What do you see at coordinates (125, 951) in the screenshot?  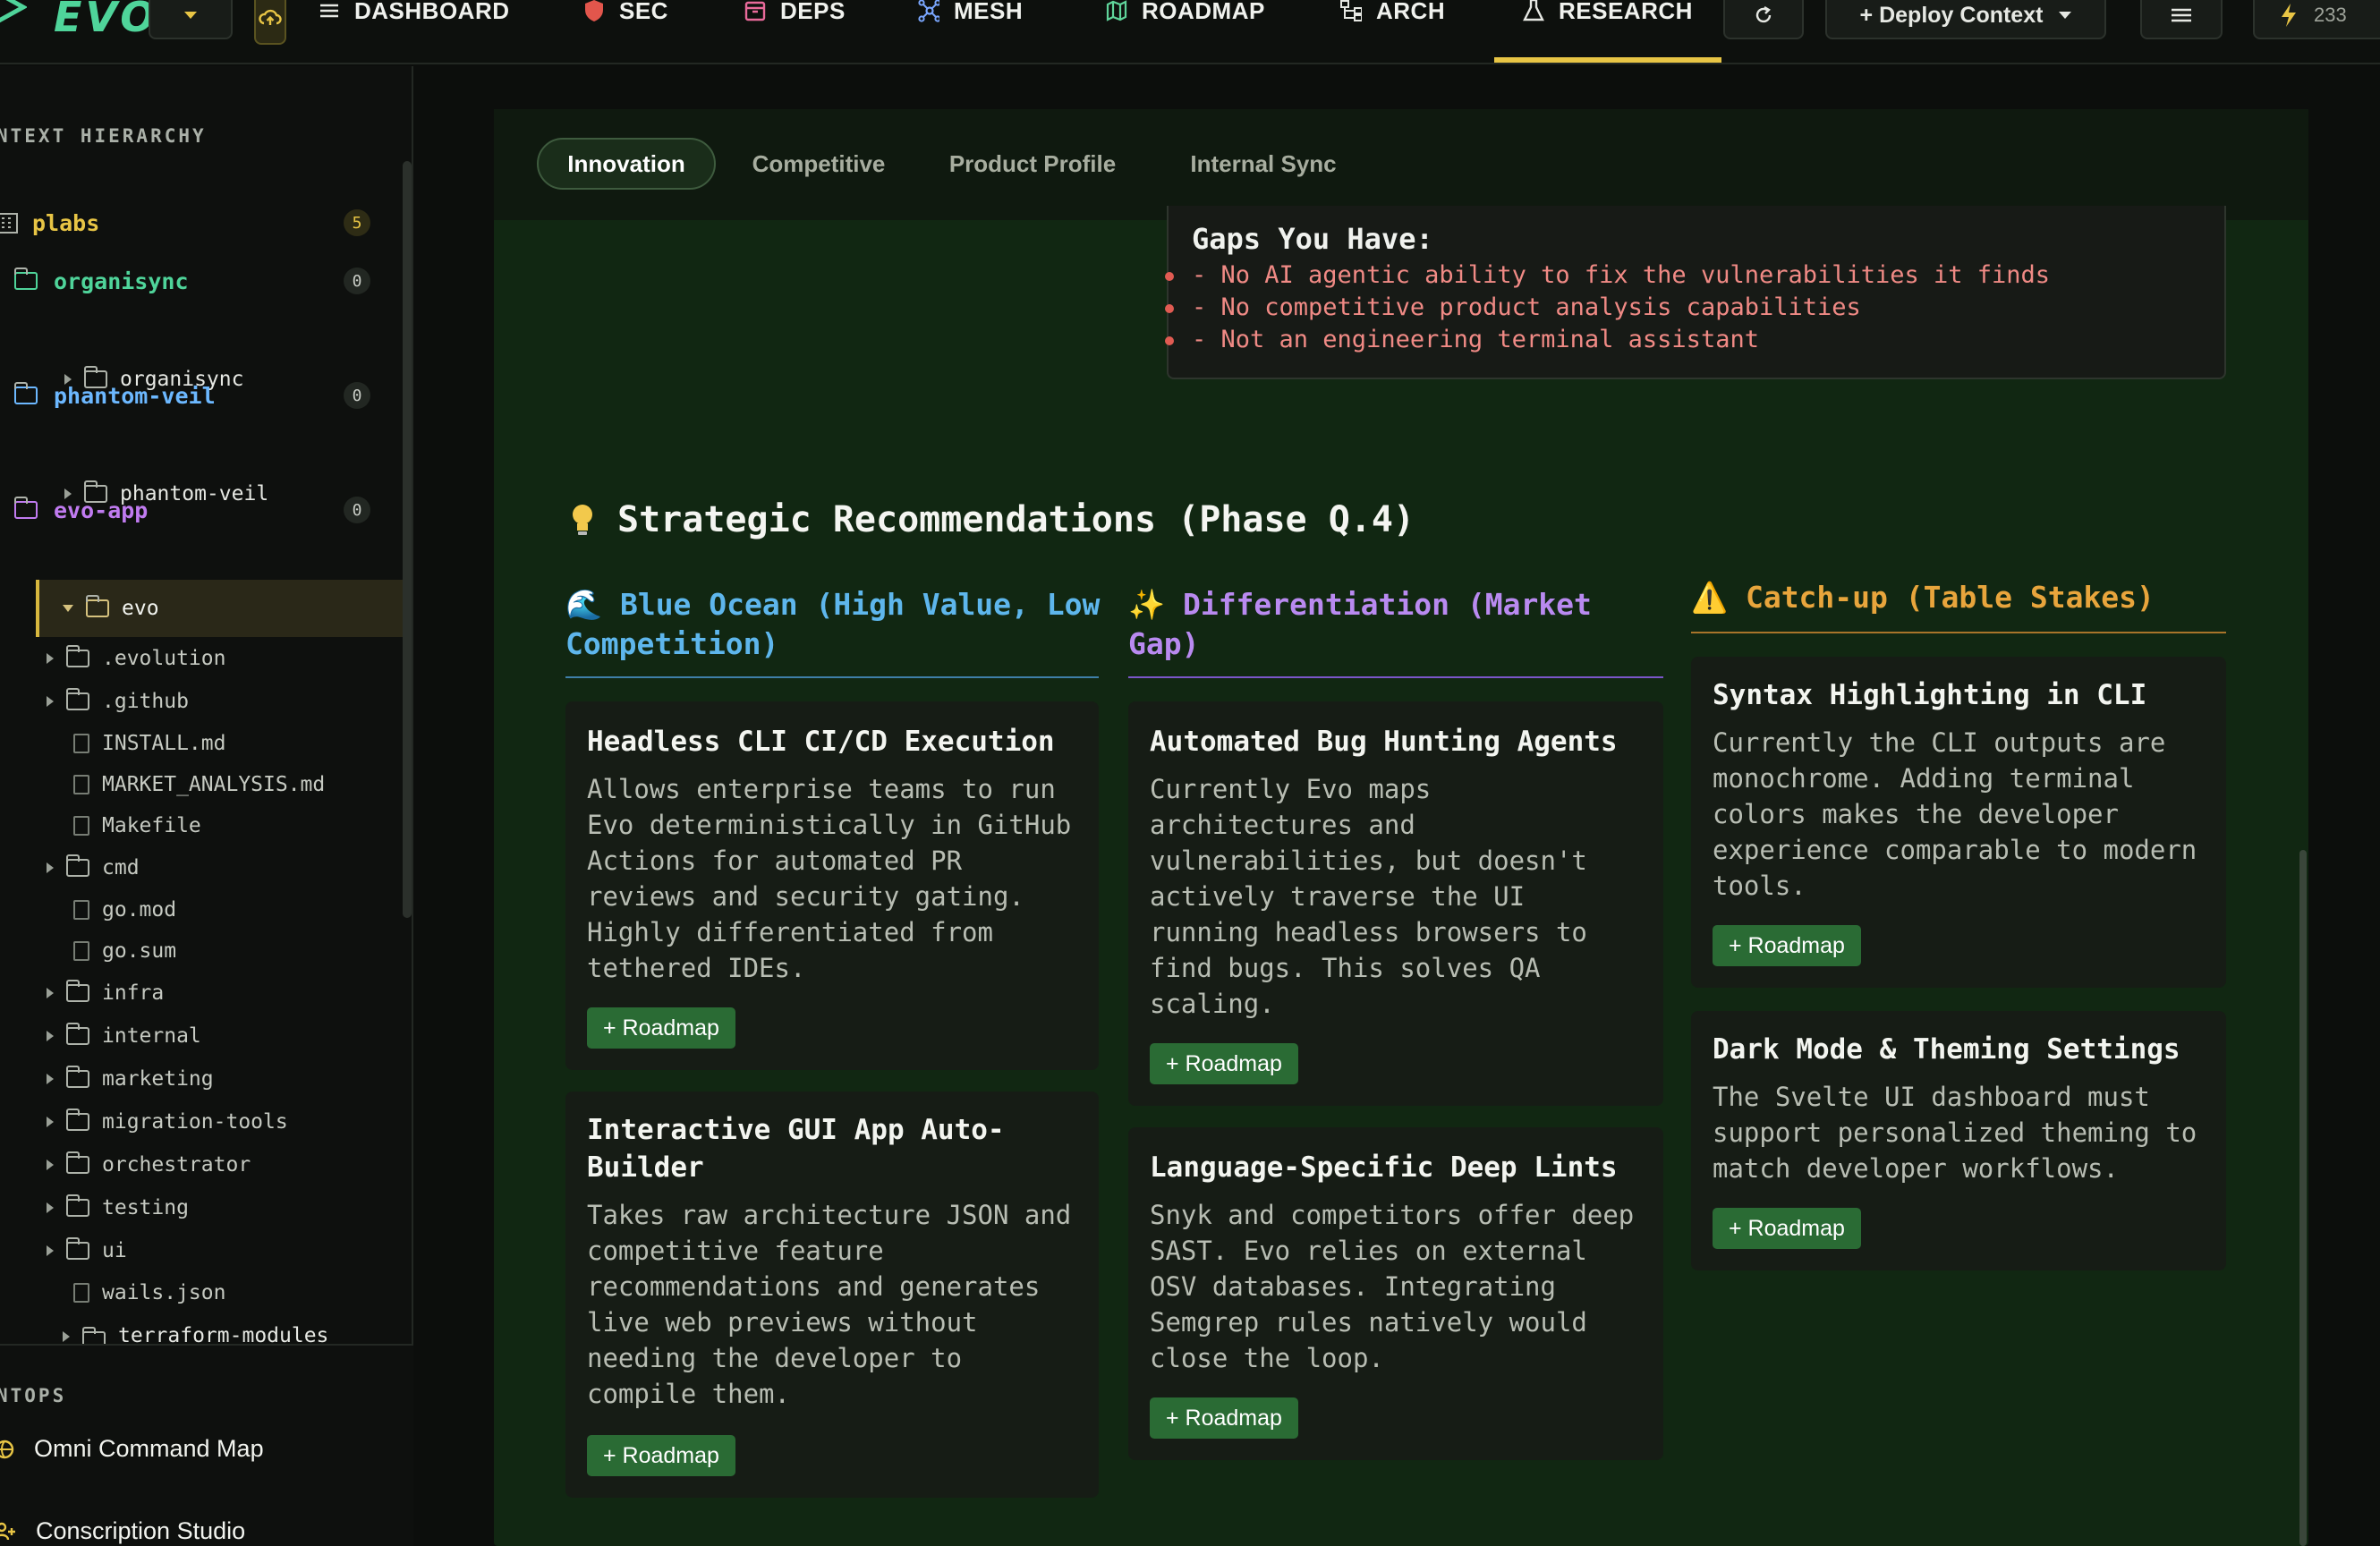 I see `file-row-go-sum: go.sum` at bounding box center [125, 951].